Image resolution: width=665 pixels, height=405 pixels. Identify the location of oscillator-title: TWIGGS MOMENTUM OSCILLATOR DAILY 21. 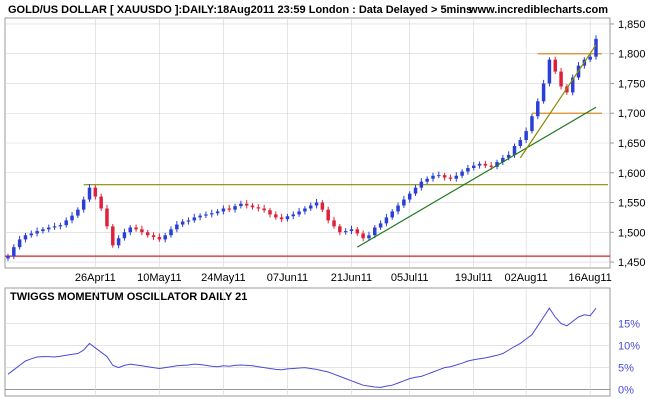
(128, 297).